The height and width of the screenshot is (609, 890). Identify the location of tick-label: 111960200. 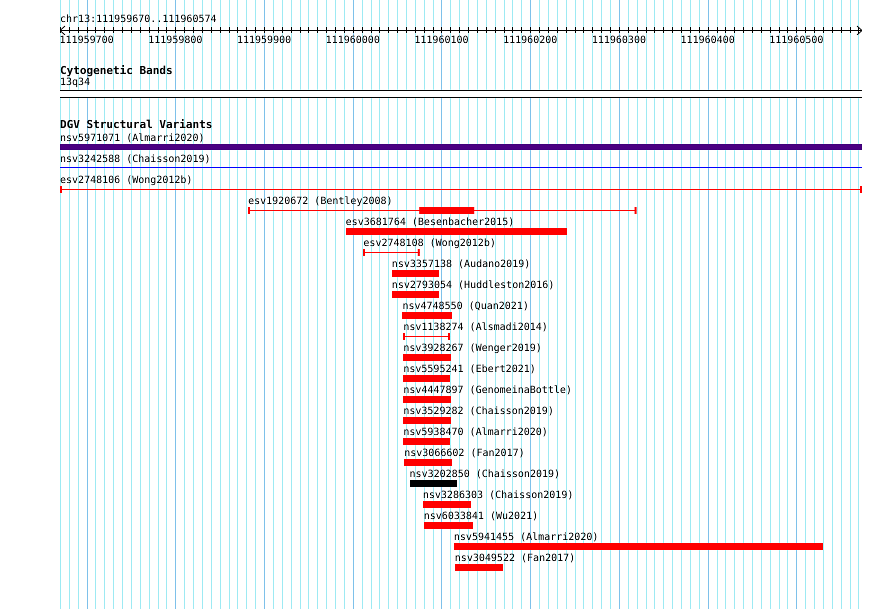
(530, 40).